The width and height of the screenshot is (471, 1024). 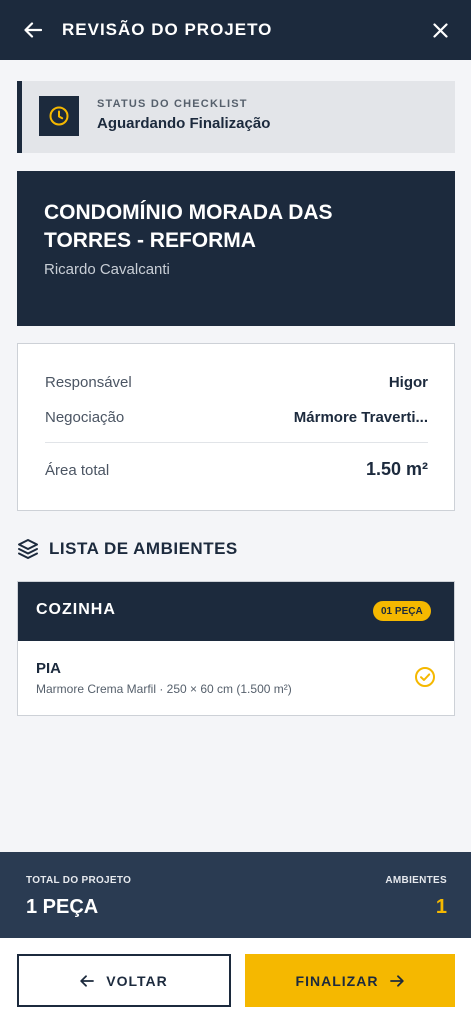 What do you see at coordinates (59, 116) in the screenshot?
I see `clock-icon` at bounding box center [59, 116].